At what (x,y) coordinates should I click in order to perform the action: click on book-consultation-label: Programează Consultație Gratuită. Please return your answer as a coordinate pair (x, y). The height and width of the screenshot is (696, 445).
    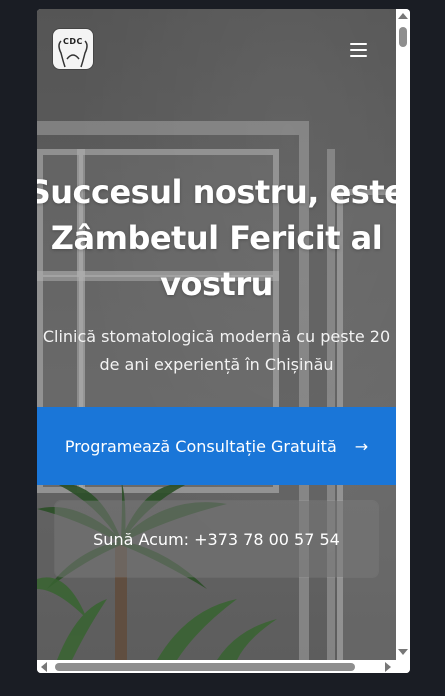
    Looking at the image, I should click on (200, 446).